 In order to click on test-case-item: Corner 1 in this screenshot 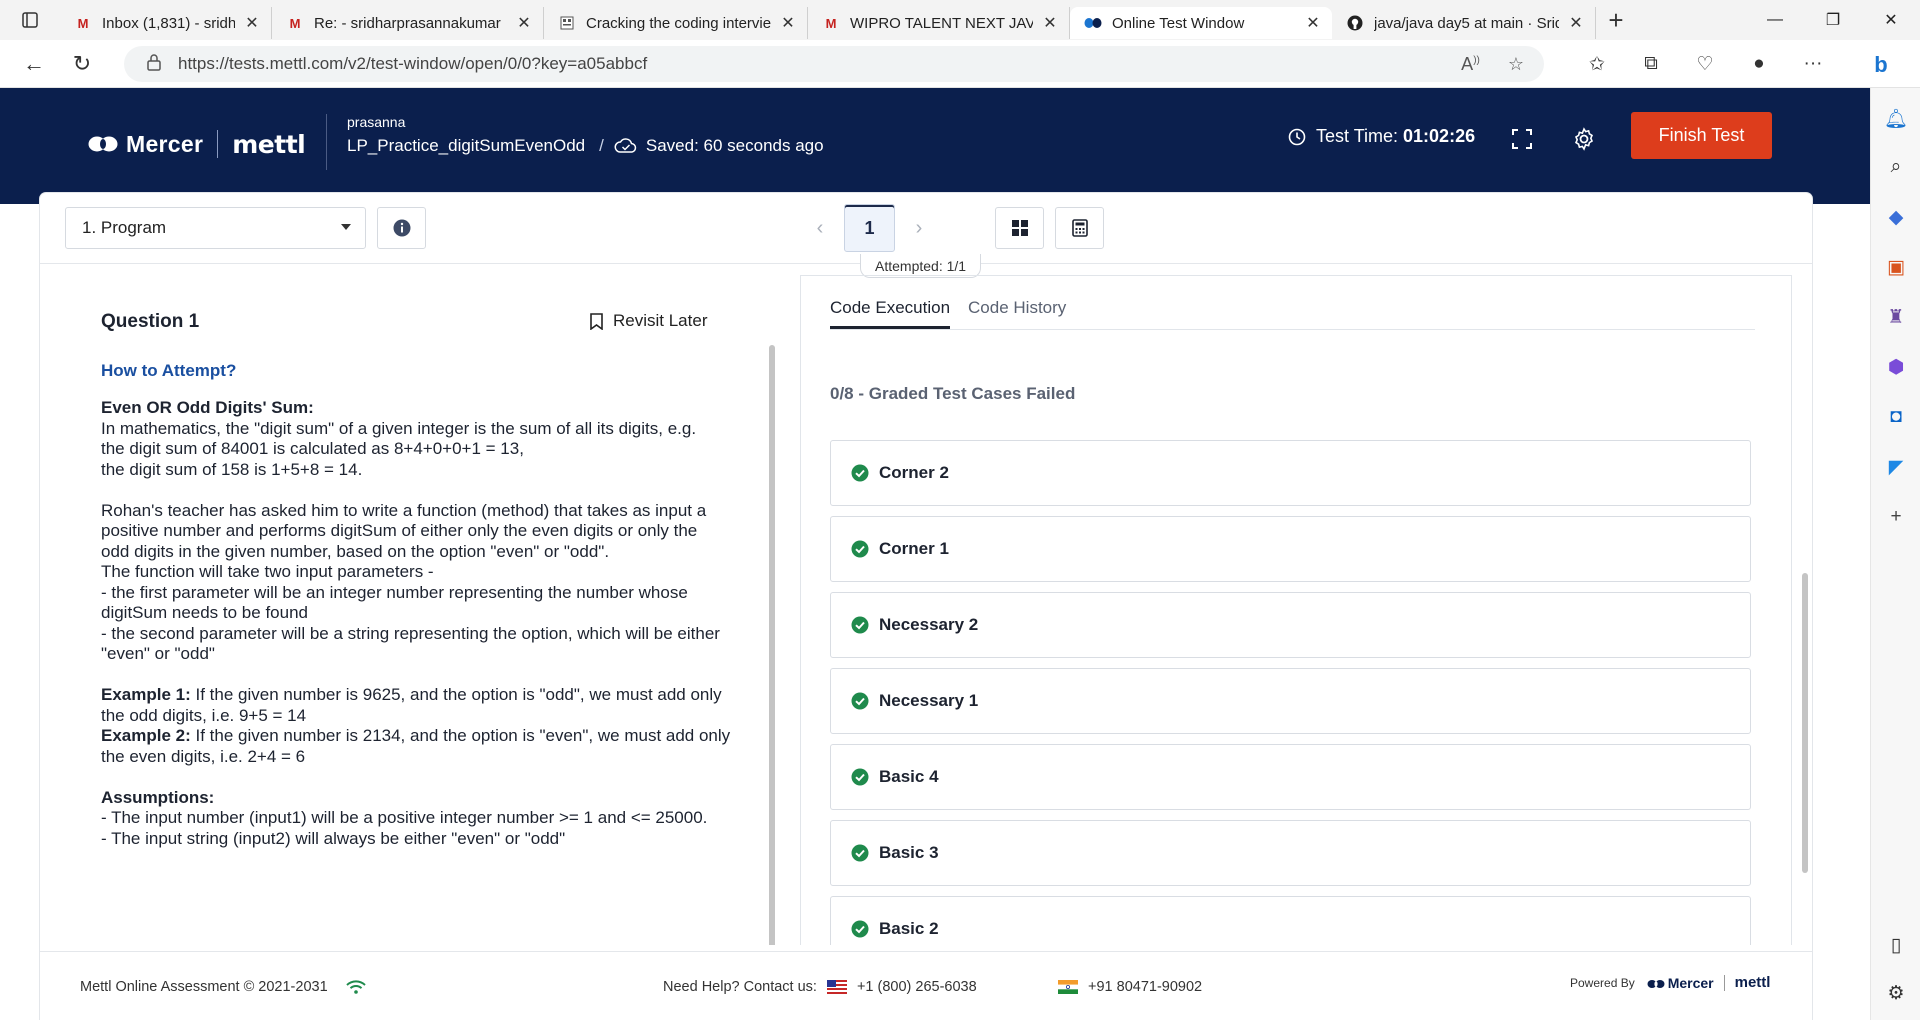, I will do `click(1290, 549)`.